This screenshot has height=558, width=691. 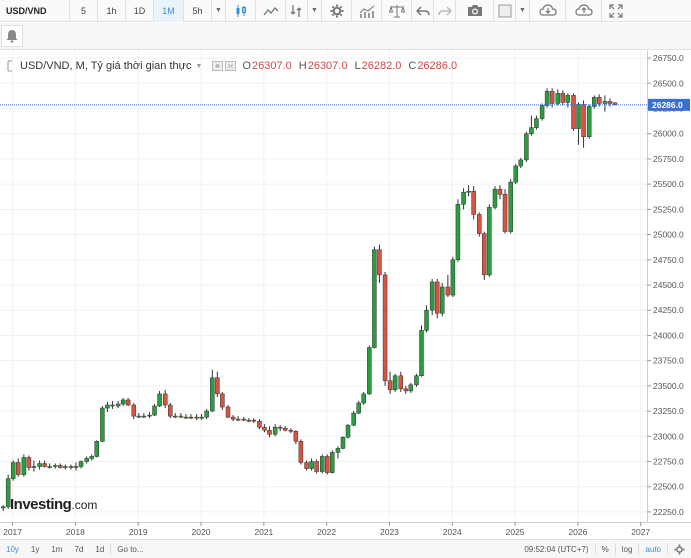 I want to click on camera-icon, so click(x=475, y=11).